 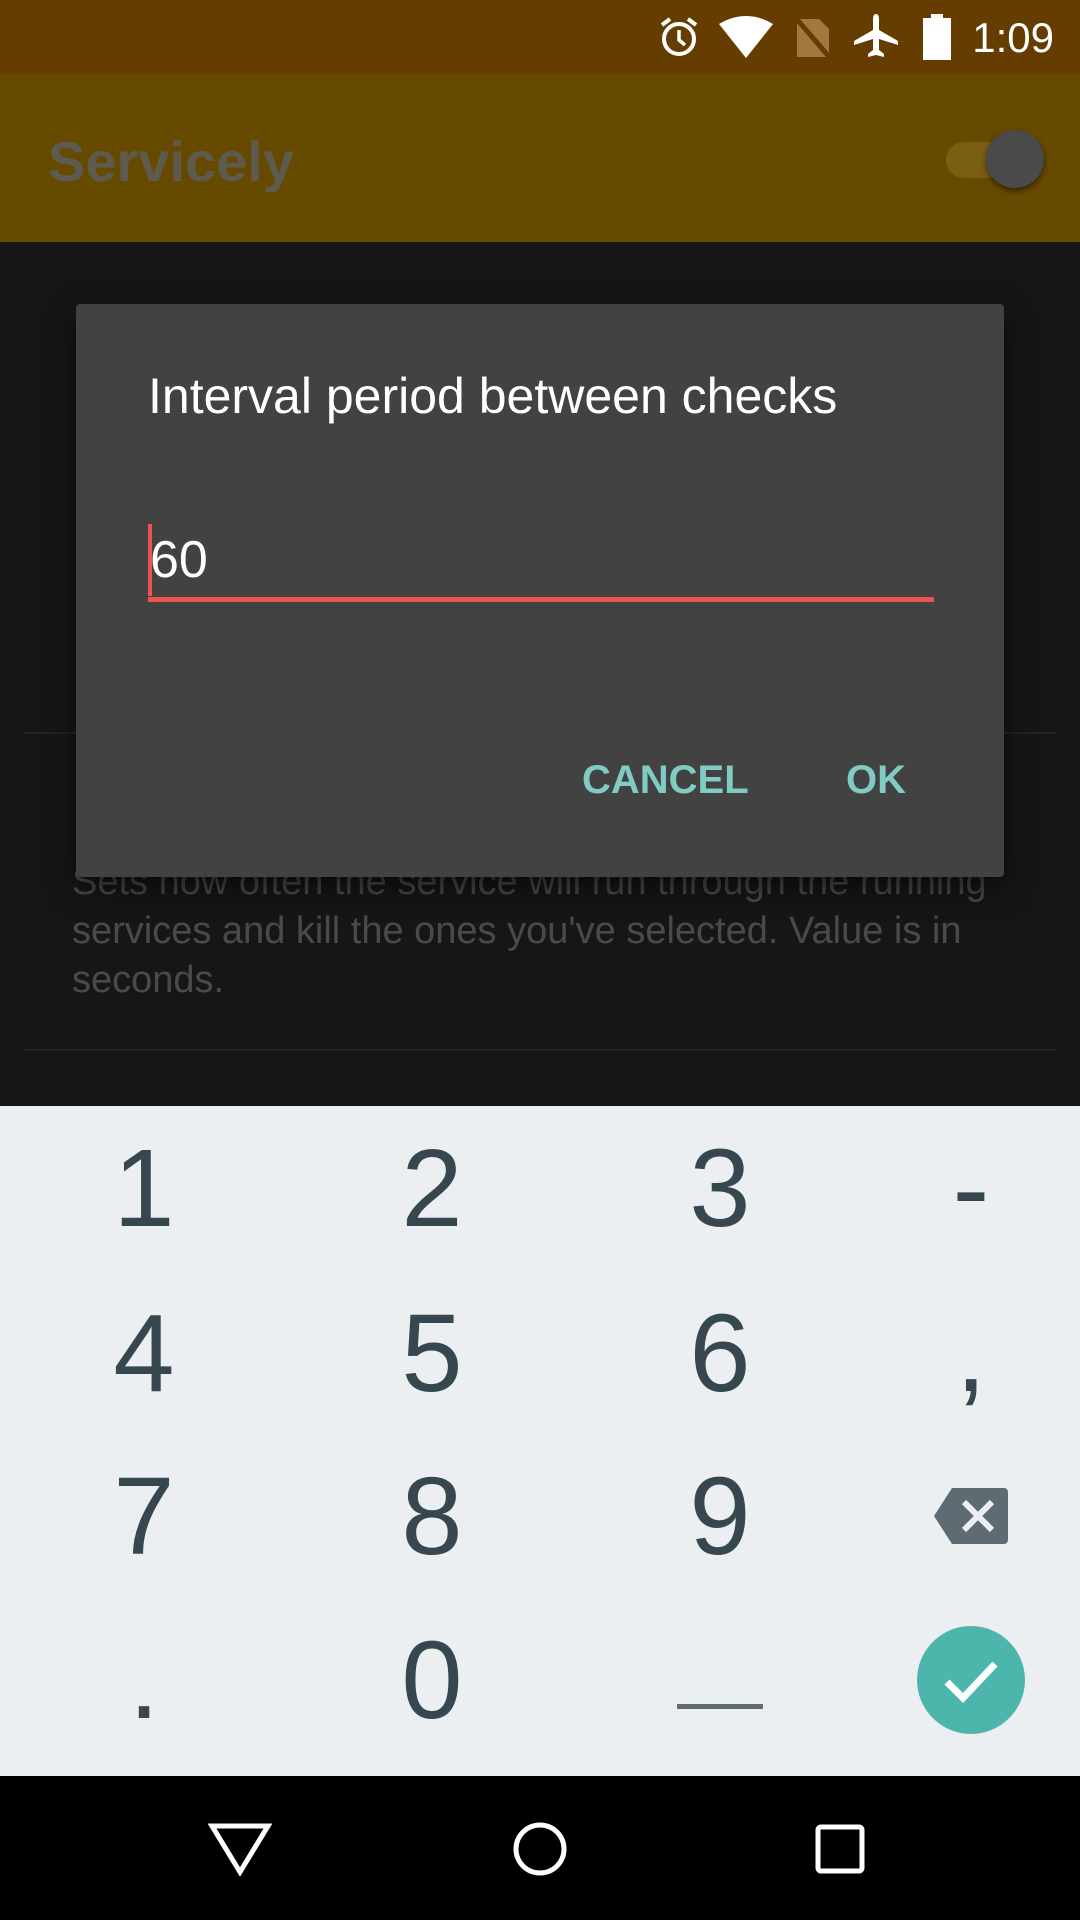 I want to click on key-5: 5, so click(x=432, y=1353).